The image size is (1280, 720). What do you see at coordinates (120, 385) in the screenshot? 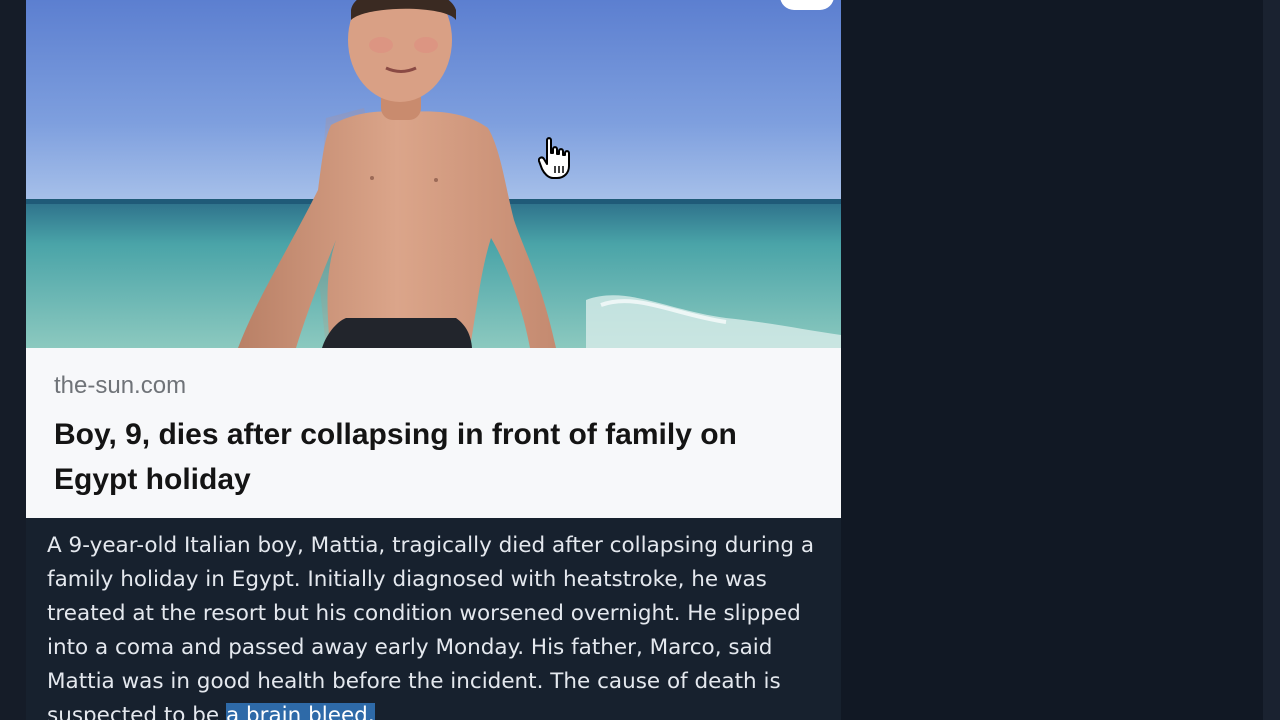
I see `preview-domain: the-sun.com` at bounding box center [120, 385].